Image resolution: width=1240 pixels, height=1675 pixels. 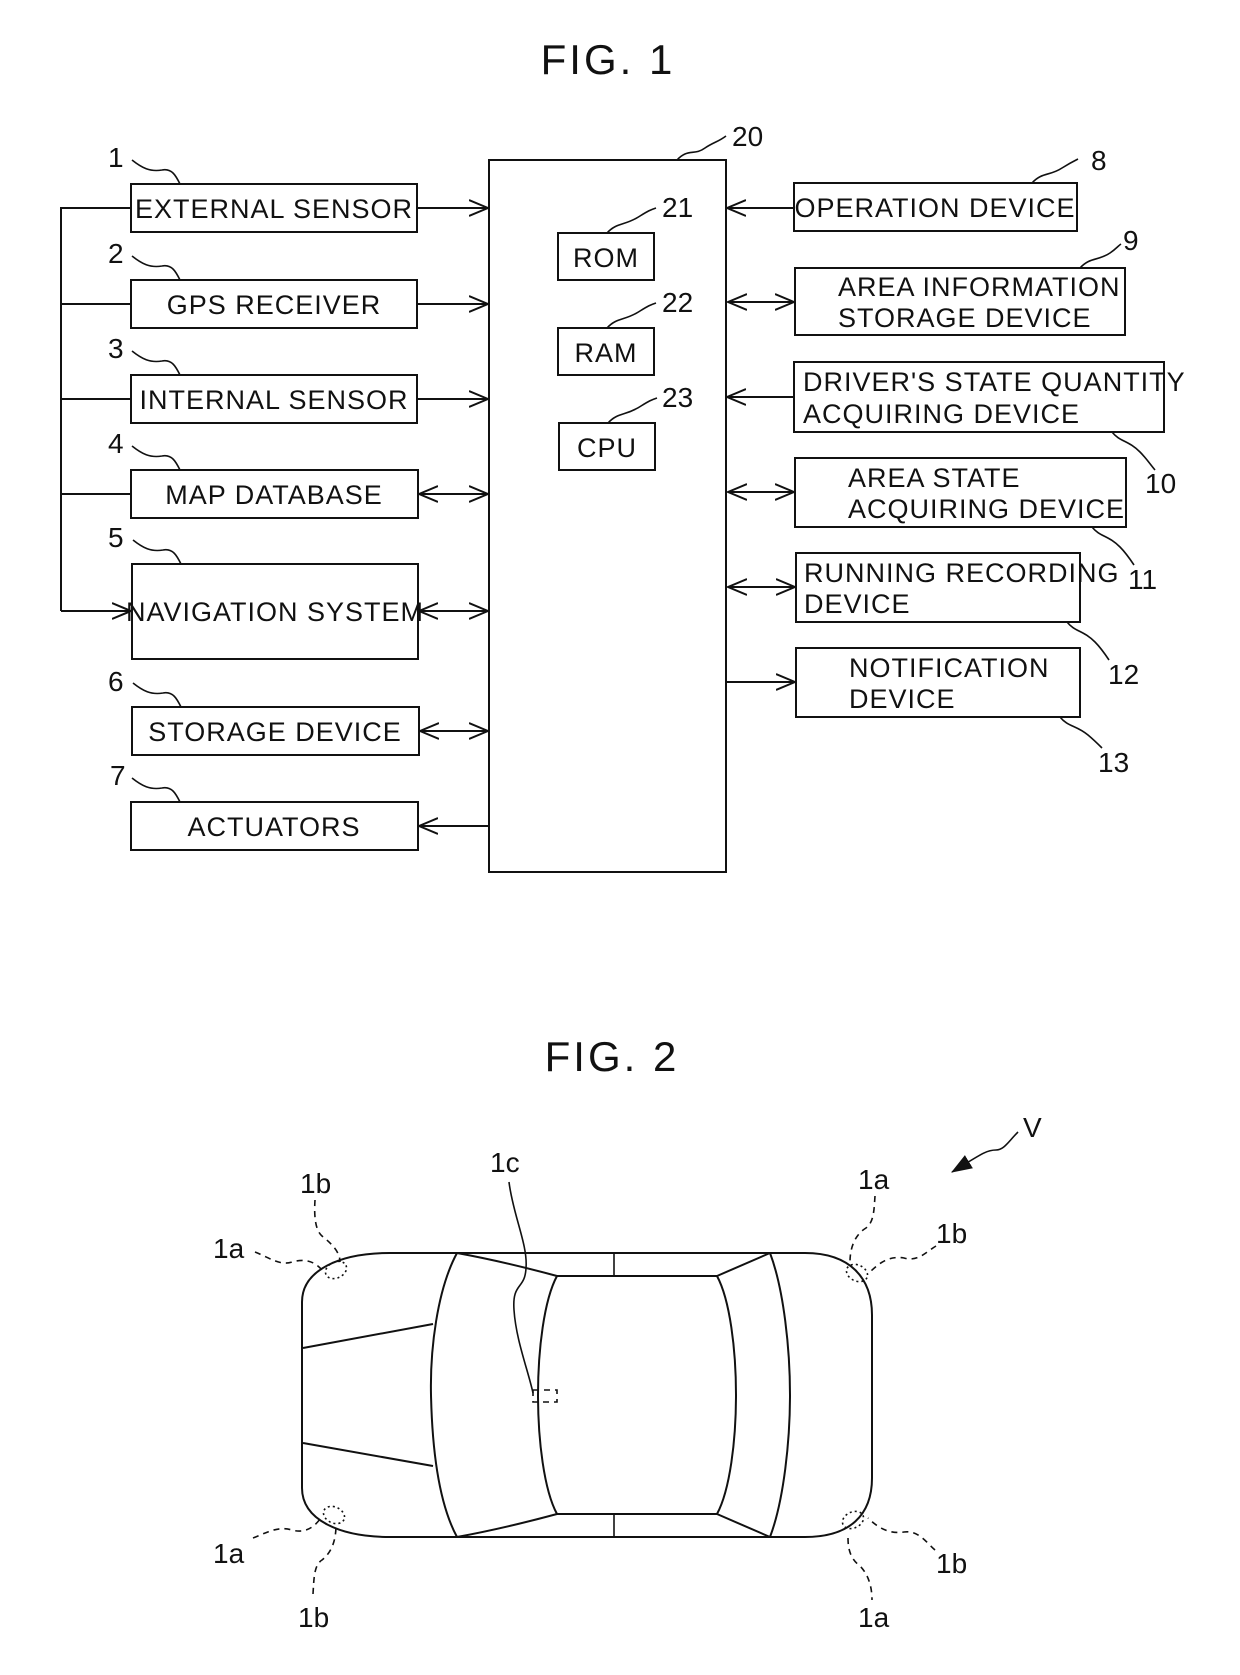 I want to click on leader-1a-bottom-right, so click(x=860, y=1569).